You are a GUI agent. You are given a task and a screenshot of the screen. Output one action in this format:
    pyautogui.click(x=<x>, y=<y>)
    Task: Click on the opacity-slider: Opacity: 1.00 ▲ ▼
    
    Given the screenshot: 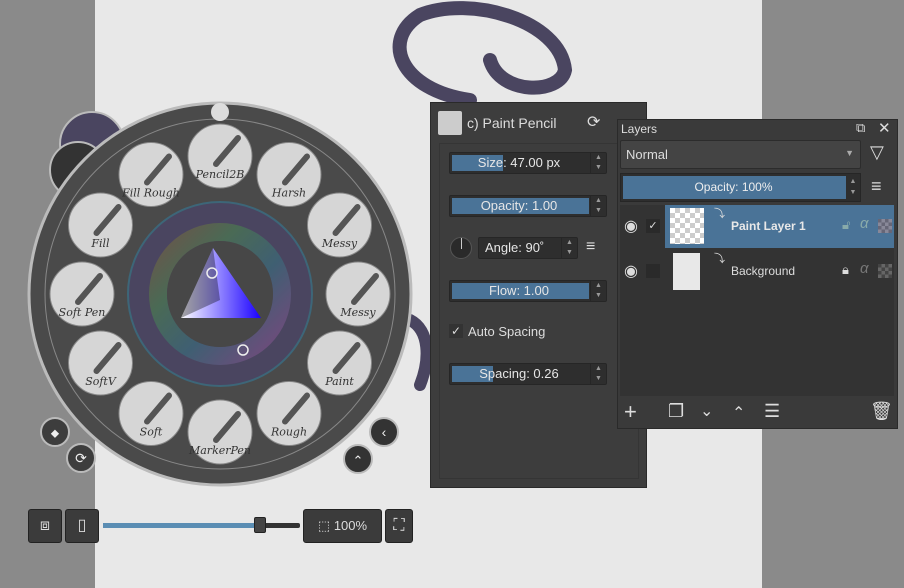 What is the action you would take?
    pyautogui.click(x=528, y=206)
    